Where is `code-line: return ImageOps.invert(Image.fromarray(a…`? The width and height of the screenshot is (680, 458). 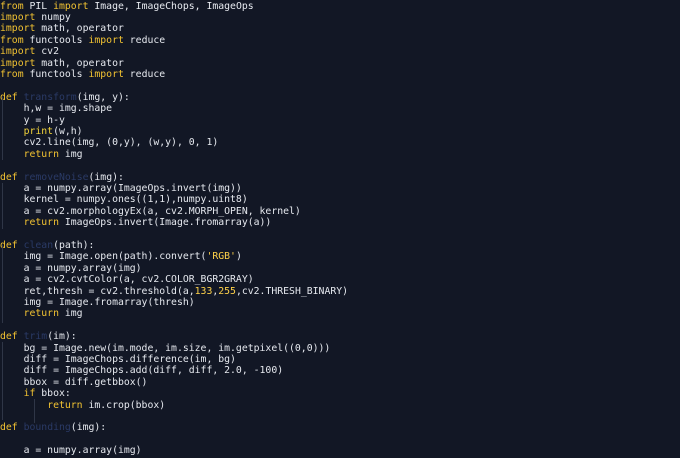
code-line: return ImageOps.invert(Image.fromarray(a… is located at coordinates (136, 223).